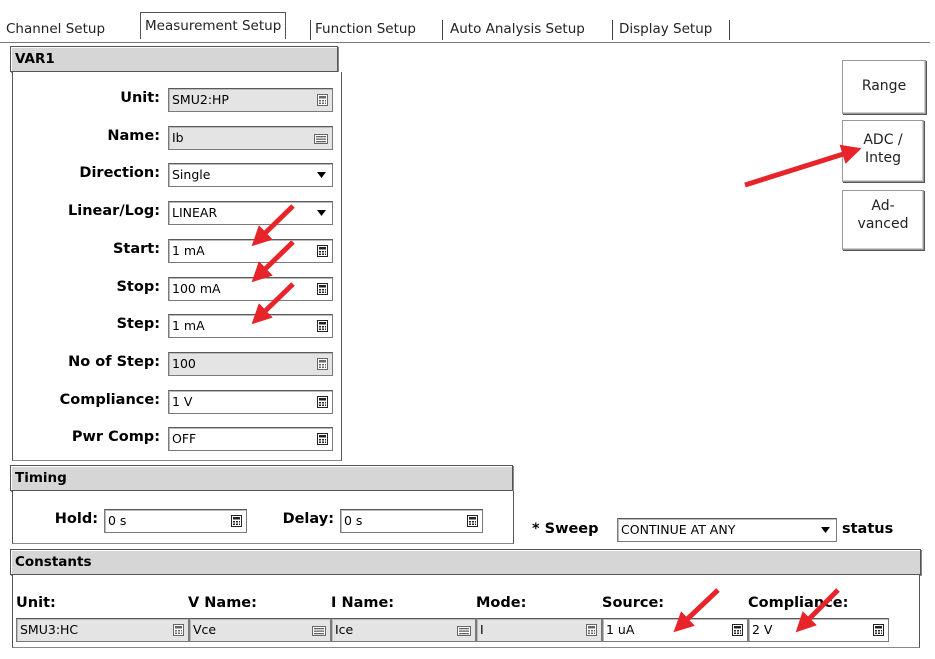  What do you see at coordinates (798, 603) in the screenshot?
I see `constants-header-compliance: Compliance:` at bounding box center [798, 603].